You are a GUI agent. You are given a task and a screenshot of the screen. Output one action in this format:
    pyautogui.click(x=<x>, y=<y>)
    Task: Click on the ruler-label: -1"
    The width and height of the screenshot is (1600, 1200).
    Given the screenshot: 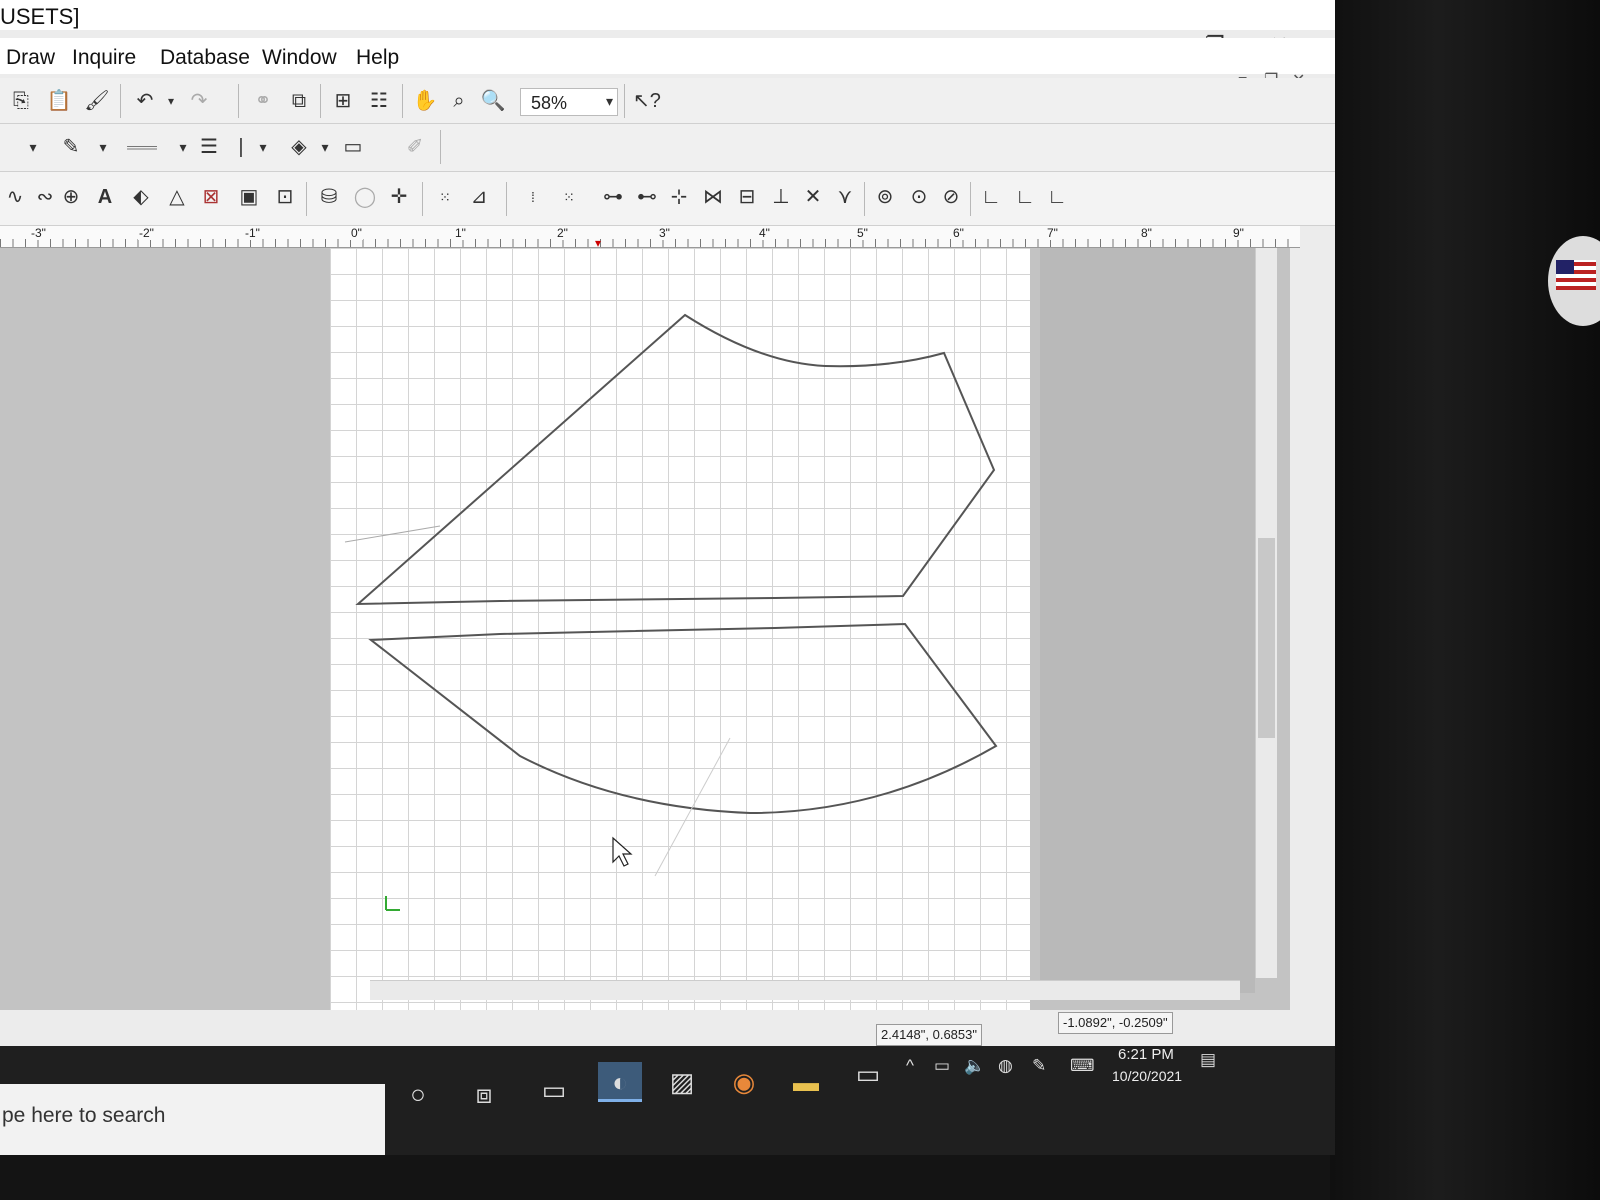 What is the action you would take?
    pyautogui.click(x=252, y=233)
    